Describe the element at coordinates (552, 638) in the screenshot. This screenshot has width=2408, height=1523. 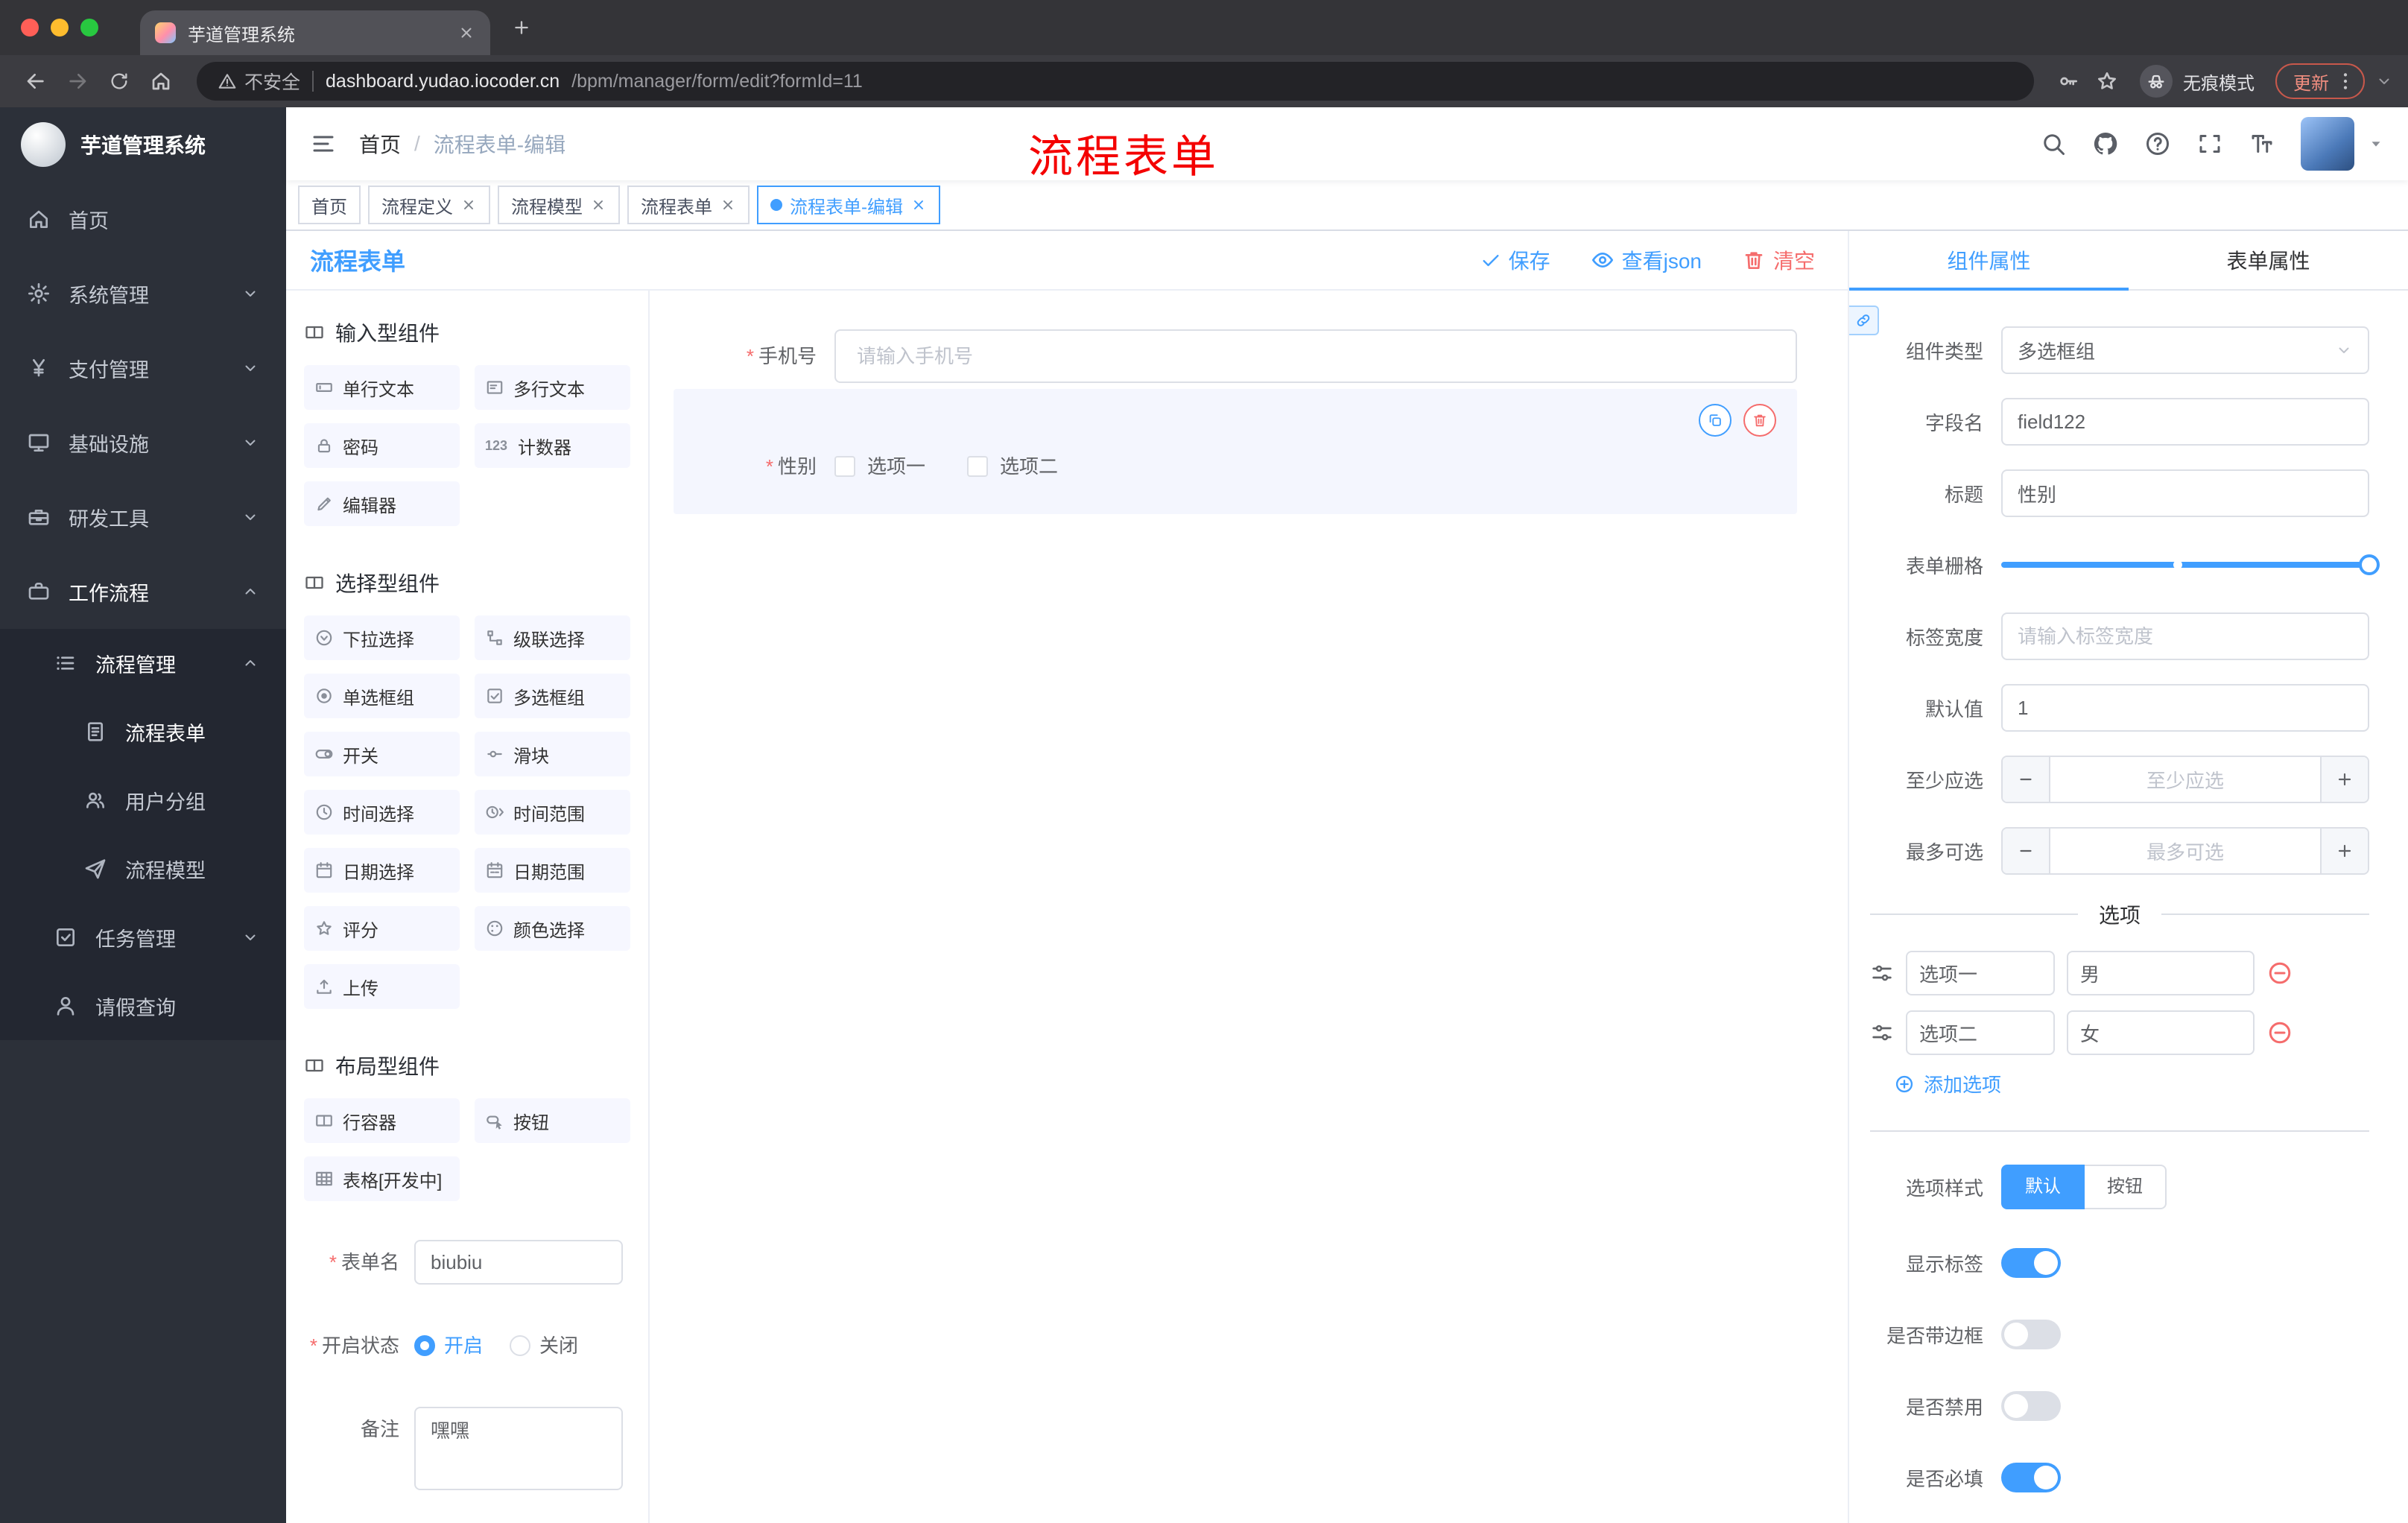
I see `component-cascader: 级联选择` at that location.